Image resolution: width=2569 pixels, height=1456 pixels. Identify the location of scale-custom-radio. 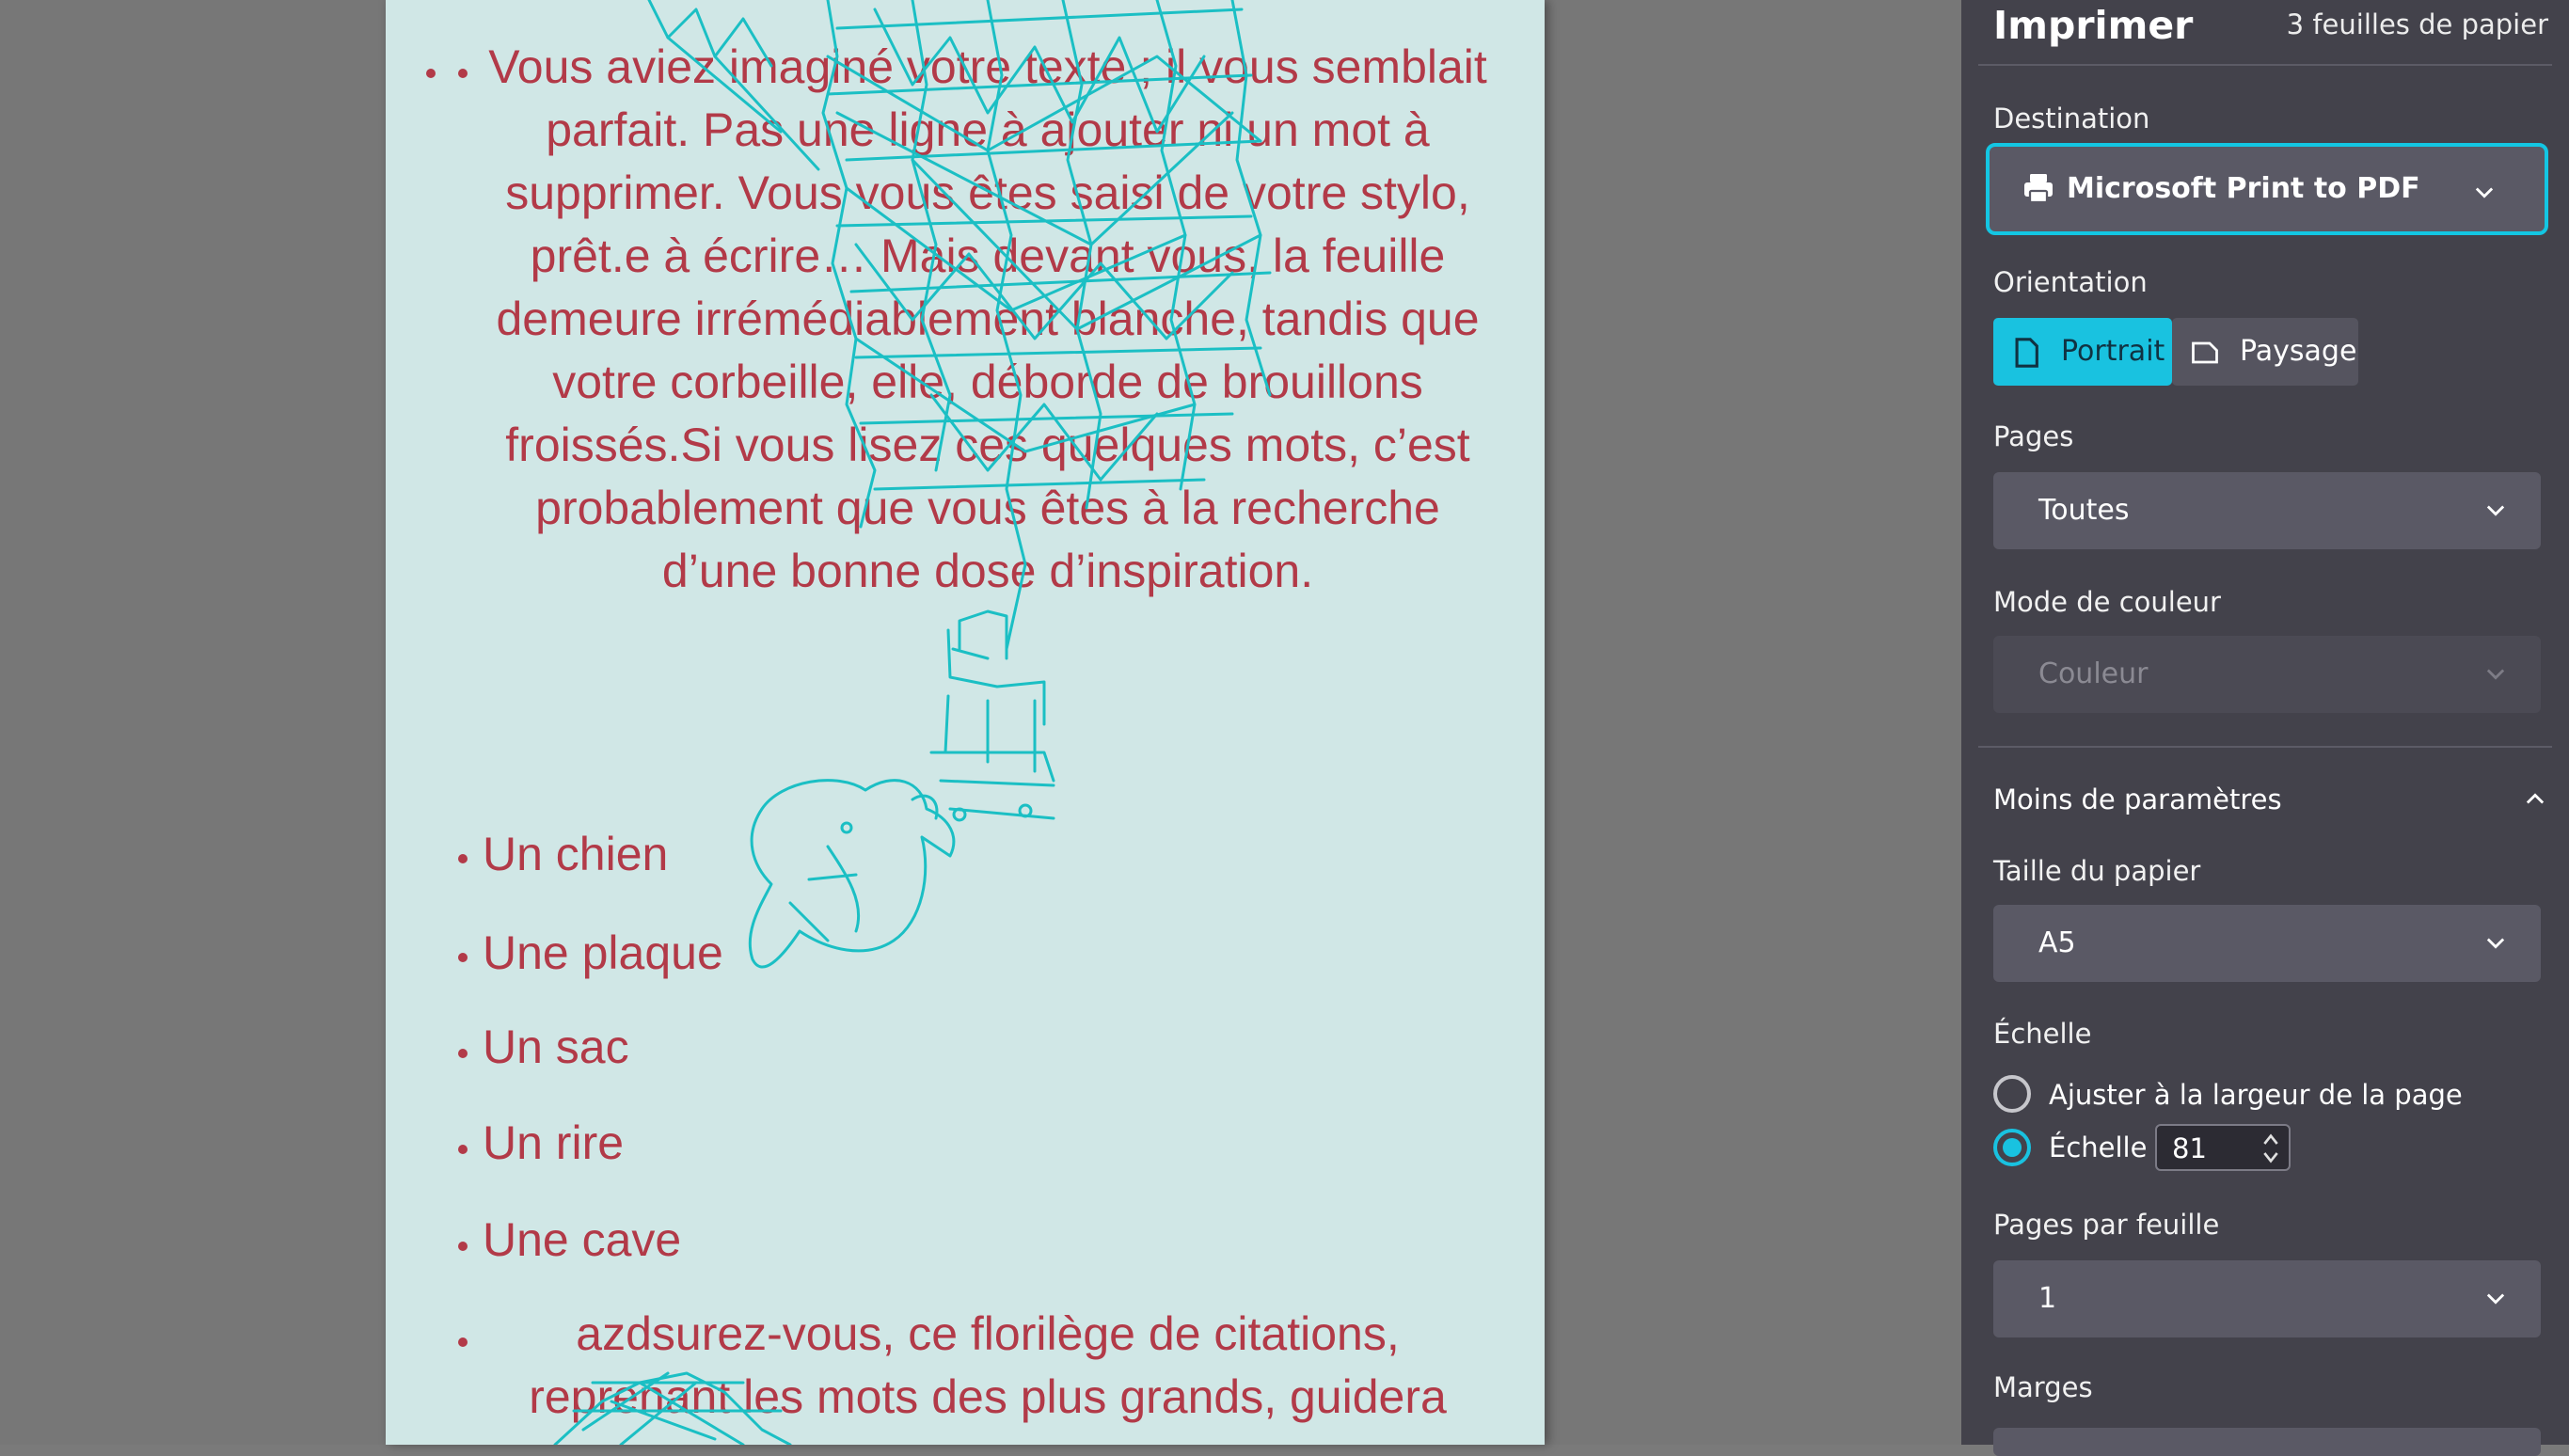
(2012, 1147).